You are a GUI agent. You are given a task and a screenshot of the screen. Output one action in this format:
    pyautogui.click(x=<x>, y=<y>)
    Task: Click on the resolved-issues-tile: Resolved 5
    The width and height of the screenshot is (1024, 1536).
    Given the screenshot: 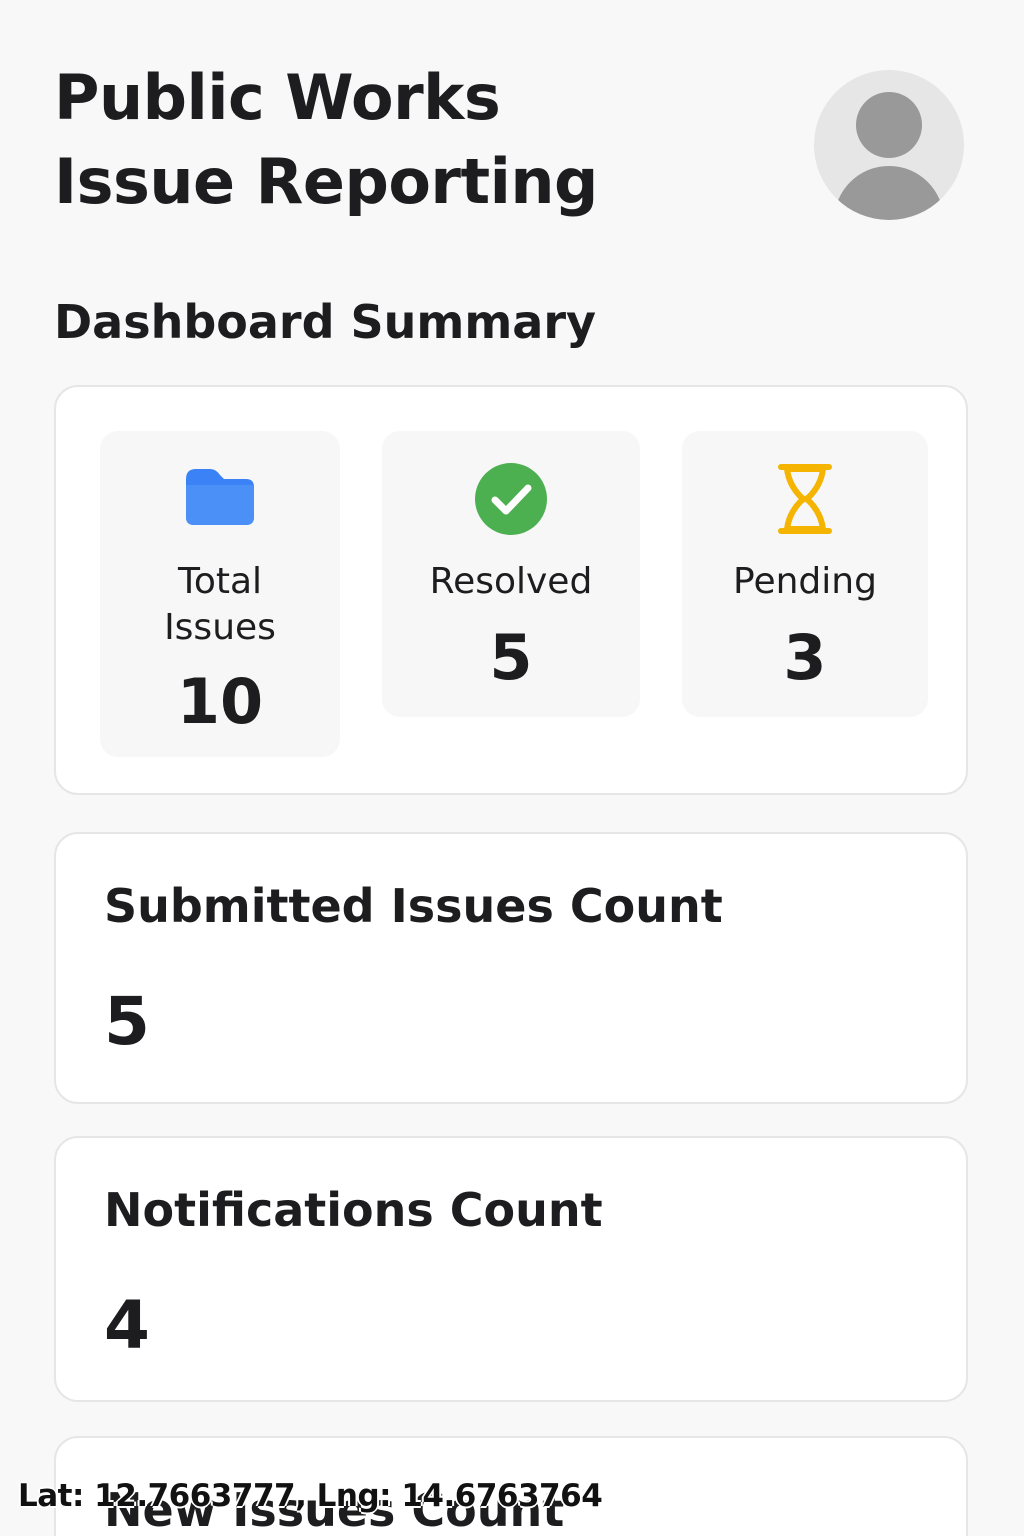 What is the action you would take?
    pyautogui.click(x=511, y=574)
    